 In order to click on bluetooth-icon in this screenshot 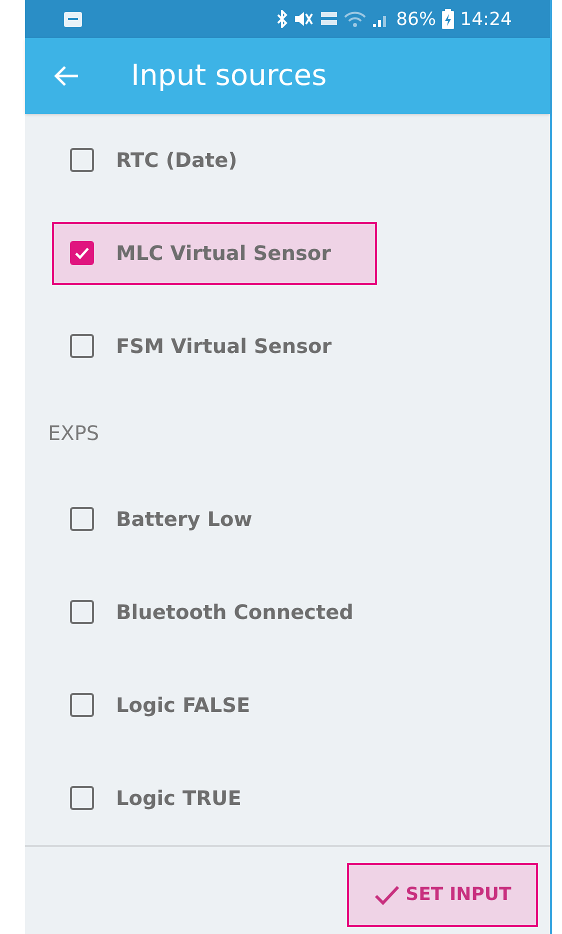, I will do `click(282, 19)`.